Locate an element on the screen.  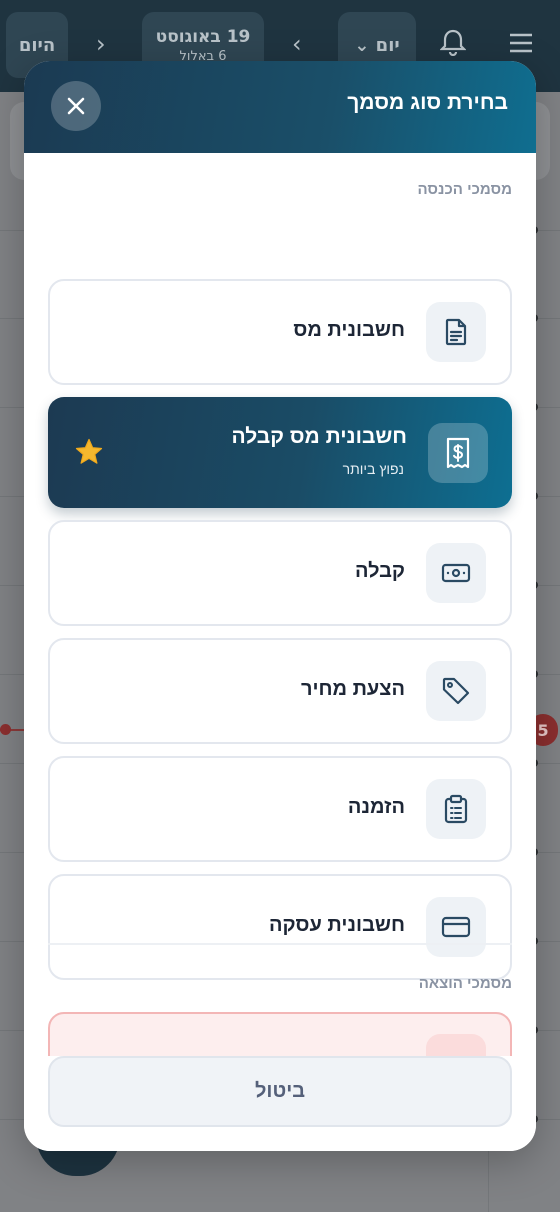
cancel-button: ביטול is located at coordinates (280, 1091).